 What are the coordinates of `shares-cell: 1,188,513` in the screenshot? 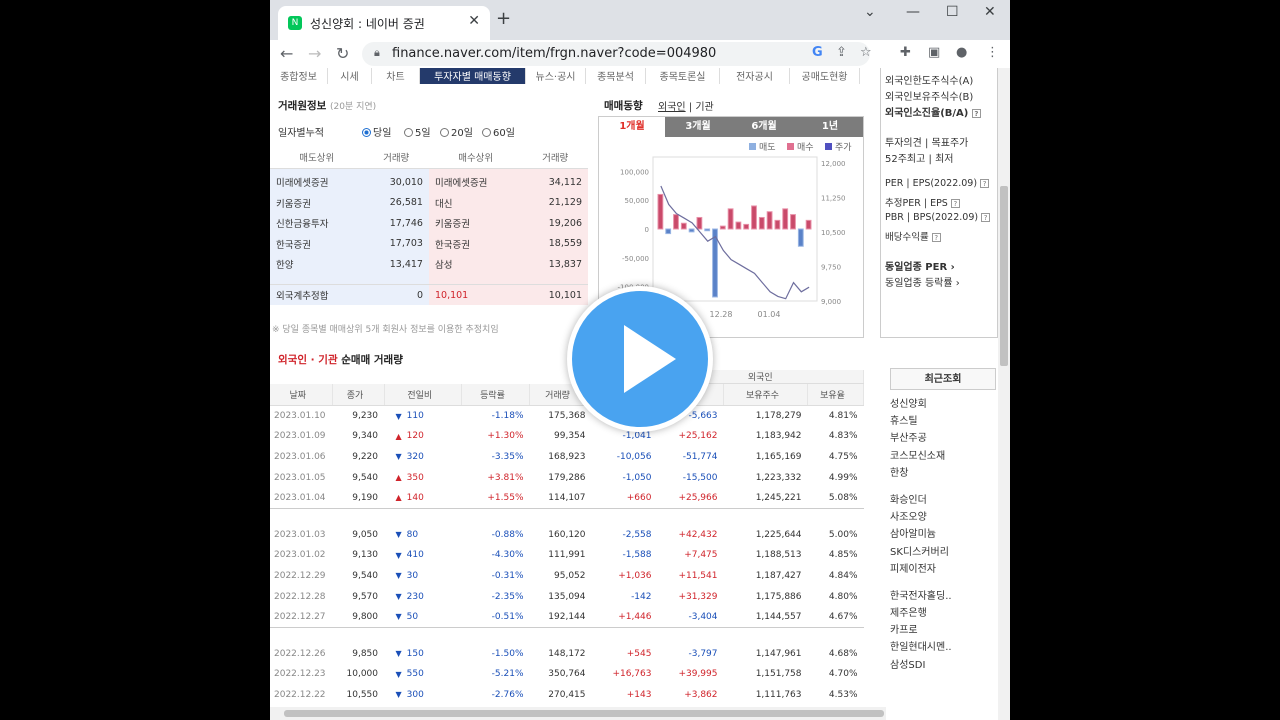 It's located at (778, 555).